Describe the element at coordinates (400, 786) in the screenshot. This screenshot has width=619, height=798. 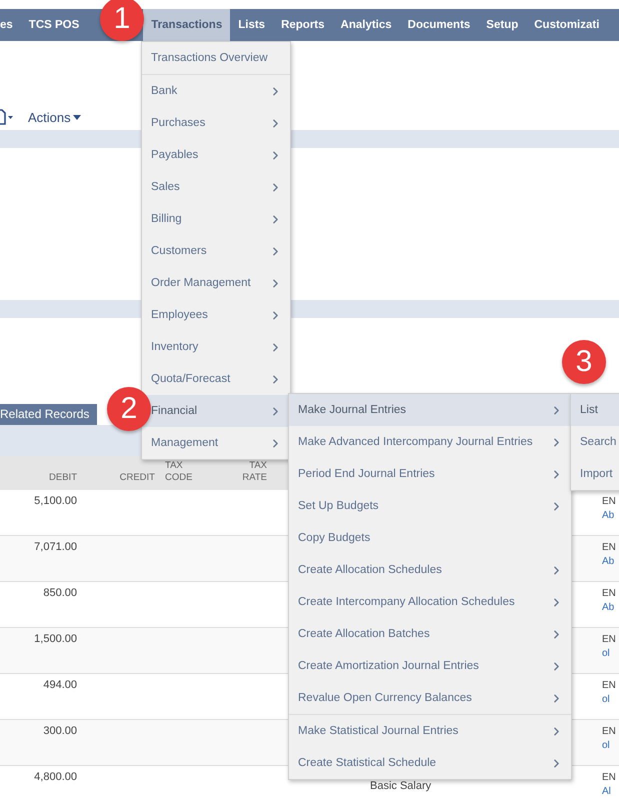
I see `memo-cell-text: Basic Salary` at that location.